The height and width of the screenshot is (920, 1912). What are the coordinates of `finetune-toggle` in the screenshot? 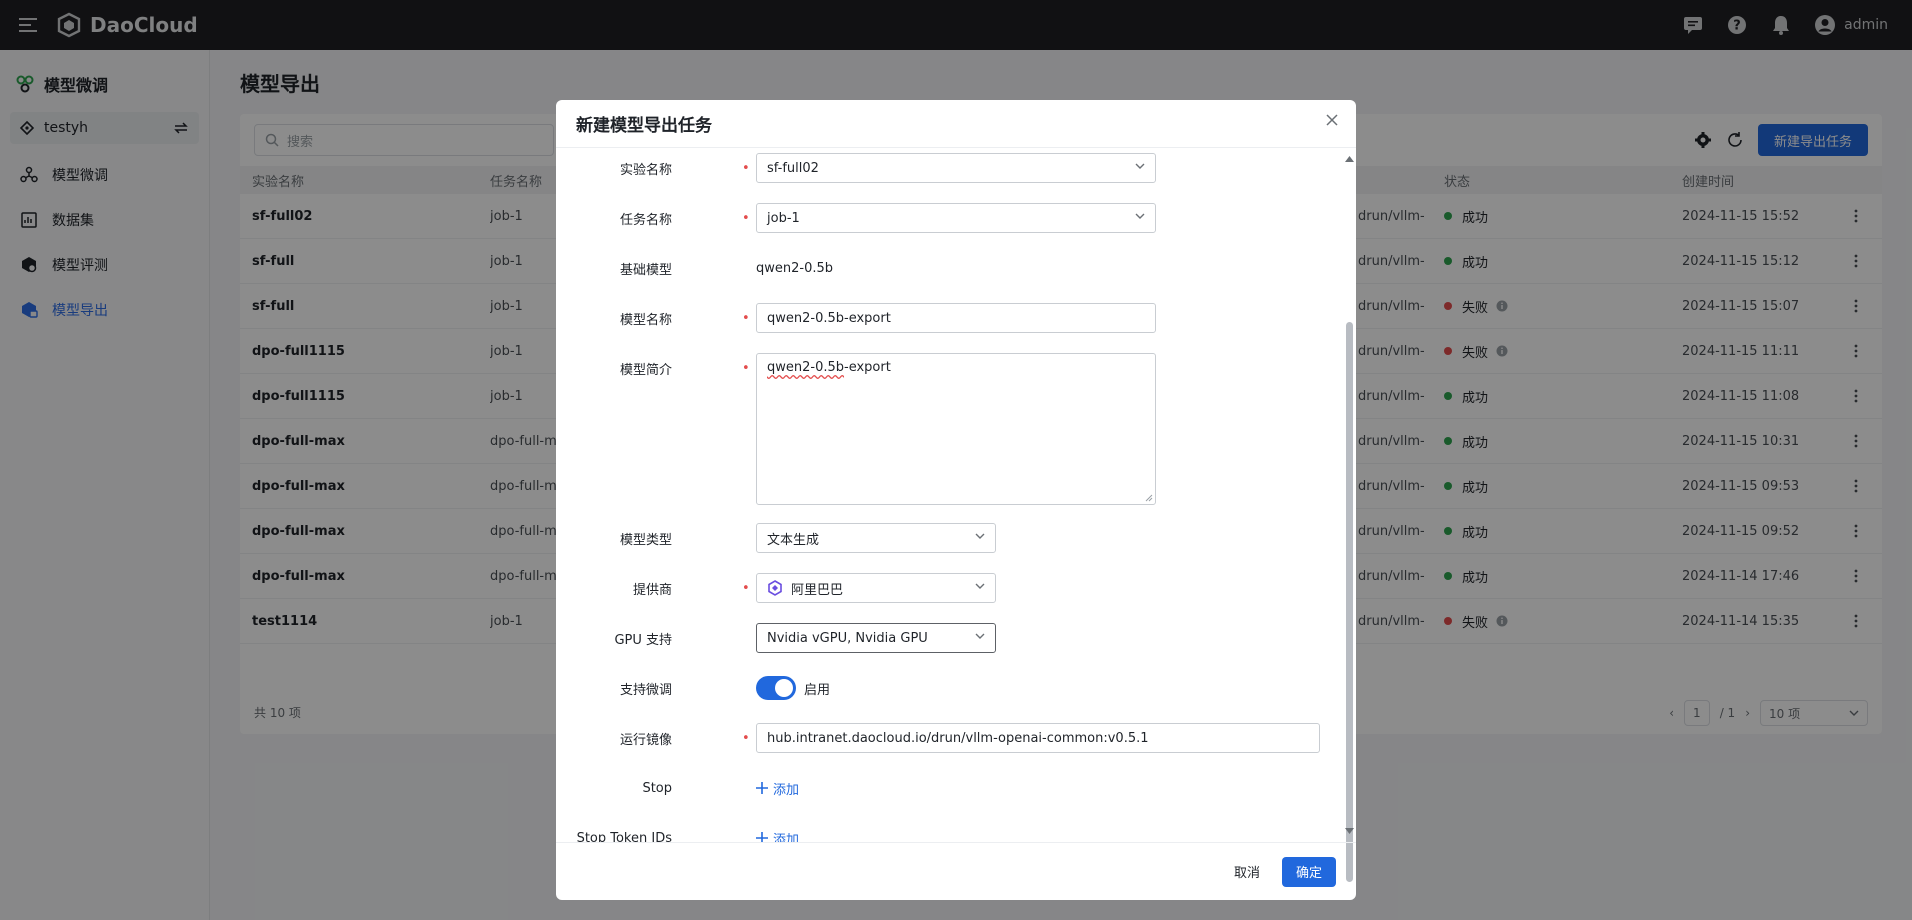 It's located at (776, 688).